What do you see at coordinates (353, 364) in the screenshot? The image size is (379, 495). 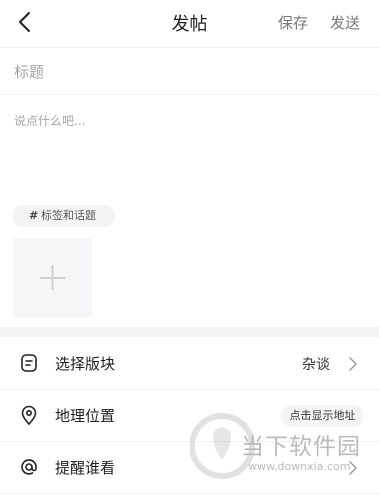 I see `chevron-right-icon` at bounding box center [353, 364].